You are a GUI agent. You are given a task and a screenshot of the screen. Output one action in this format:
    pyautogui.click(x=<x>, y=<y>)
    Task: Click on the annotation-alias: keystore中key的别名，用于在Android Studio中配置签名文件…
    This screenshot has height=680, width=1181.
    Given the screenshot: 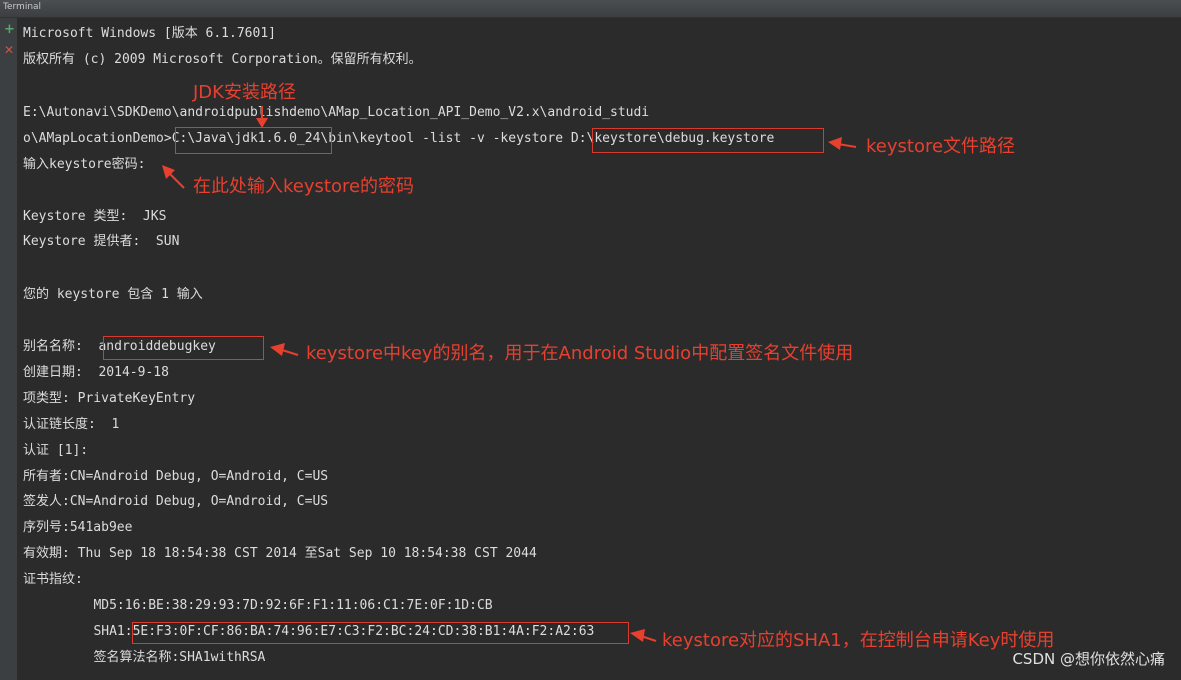 What is the action you would take?
    pyautogui.click(x=580, y=353)
    